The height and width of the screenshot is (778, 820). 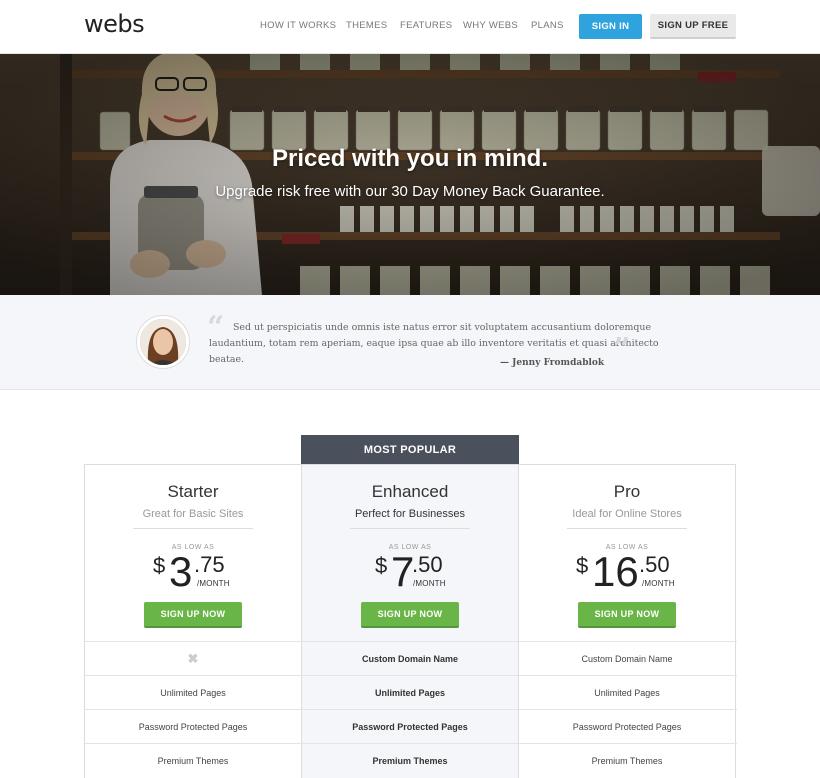 What do you see at coordinates (366, 25) in the screenshot?
I see `nav-themes: THEMES` at bounding box center [366, 25].